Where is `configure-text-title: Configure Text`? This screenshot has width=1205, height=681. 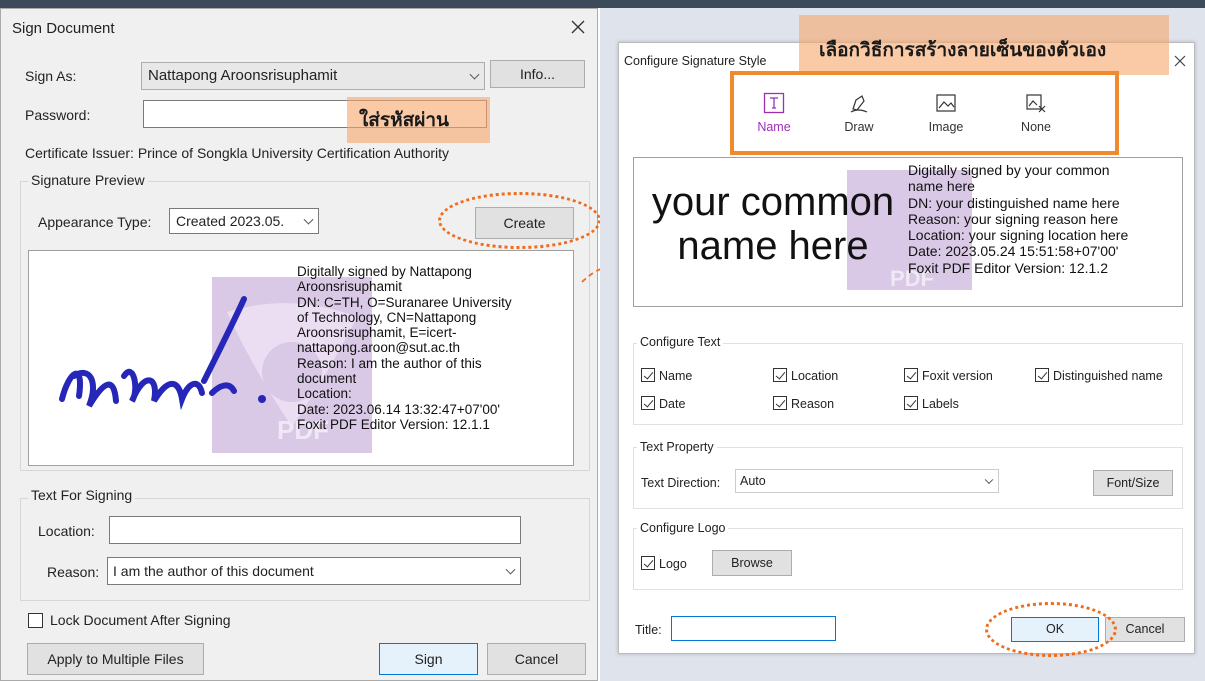
configure-text-title: Configure Text is located at coordinates (680, 342).